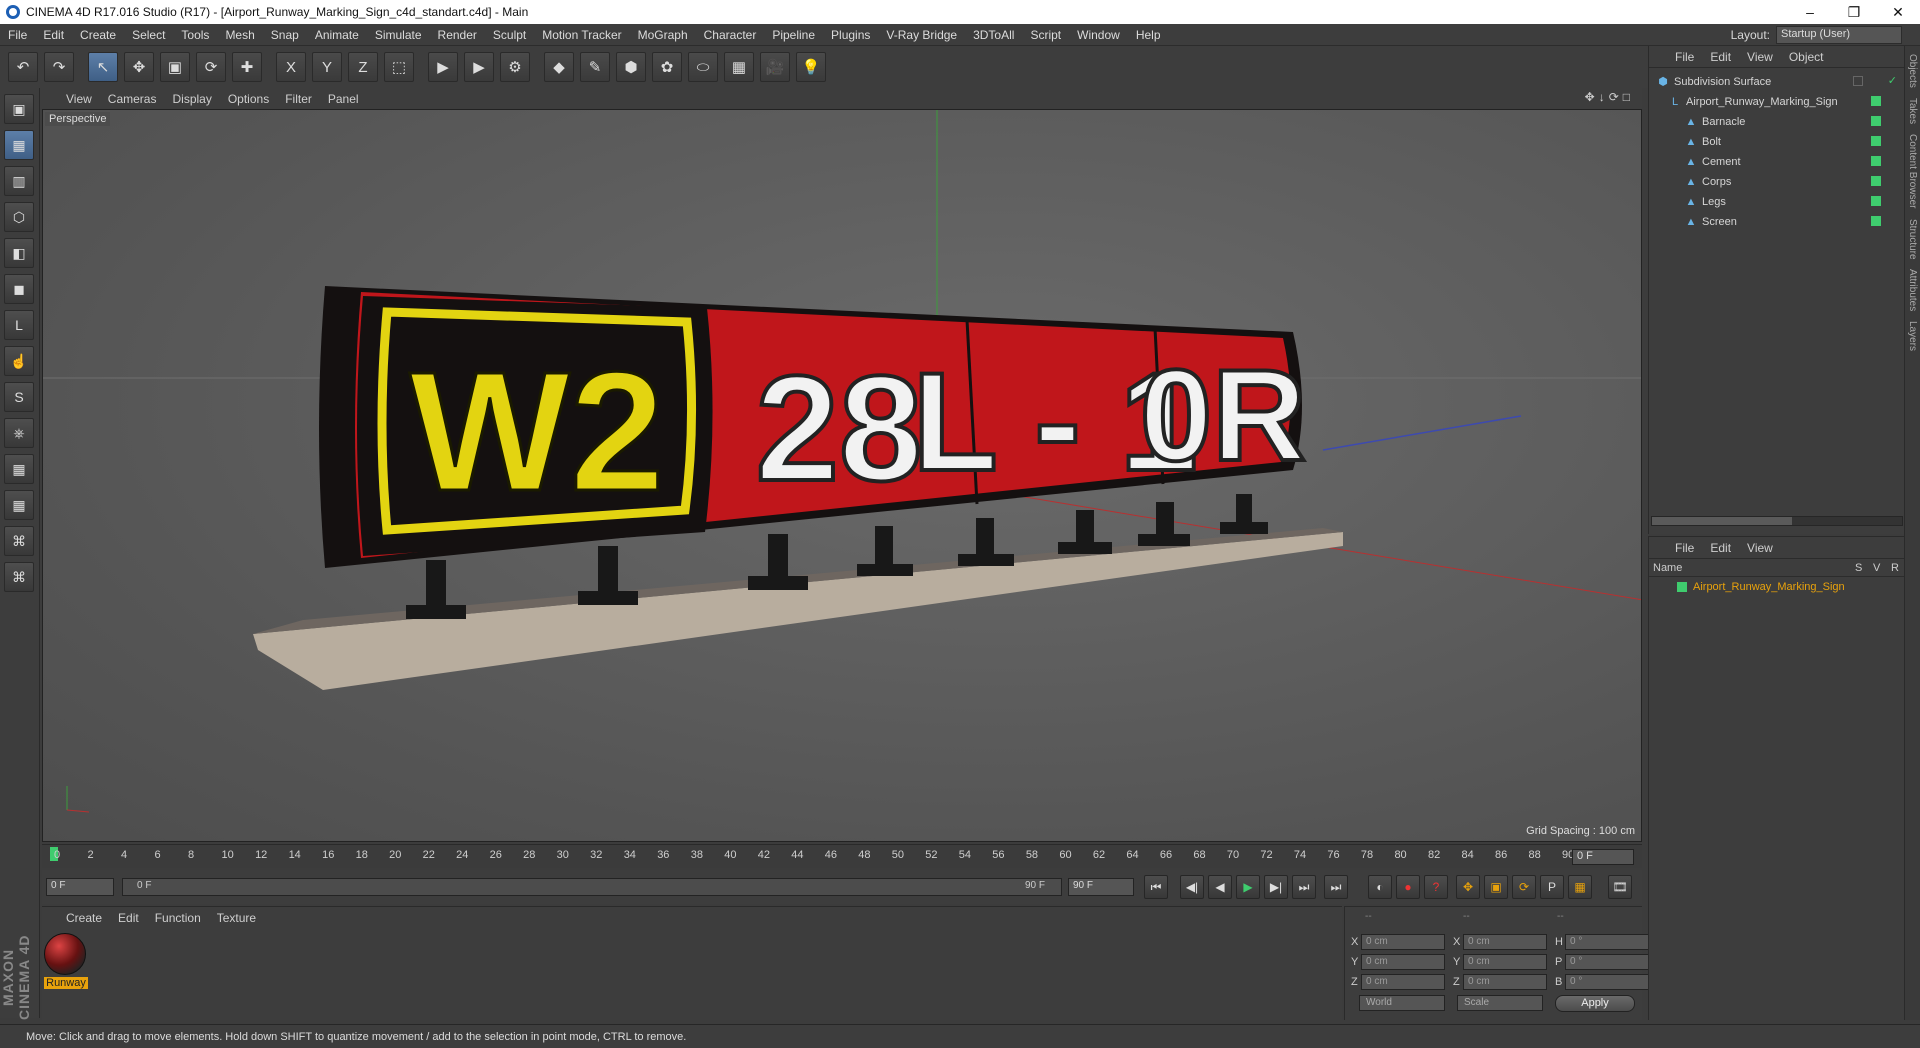 The image size is (1920, 1048). What do you see at coordinates (248, 99) in the screenshot?
I see `viewport-menu-options: Options` at bounding box center [248, 99].